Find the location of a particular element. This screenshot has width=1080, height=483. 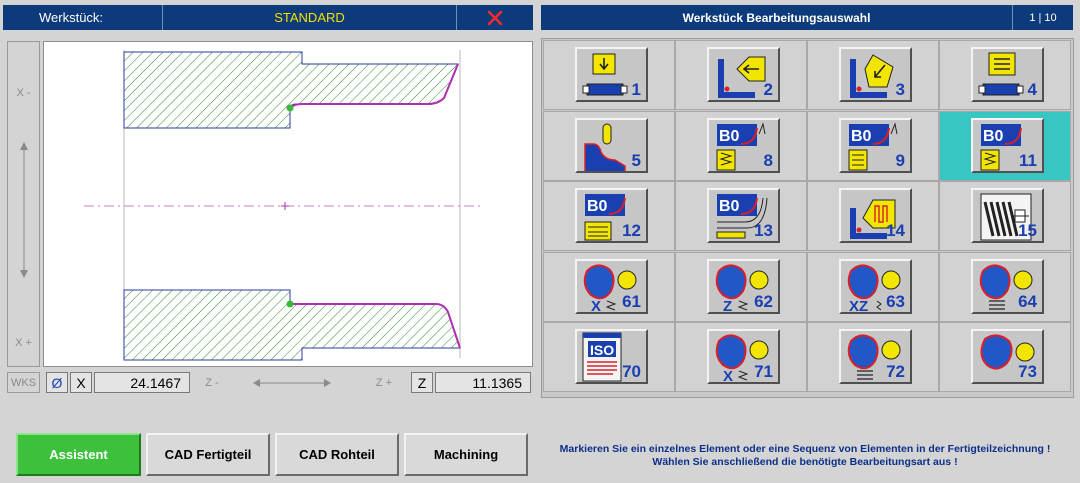

coord-system-label: WKS is located at coordinates (23, 382).